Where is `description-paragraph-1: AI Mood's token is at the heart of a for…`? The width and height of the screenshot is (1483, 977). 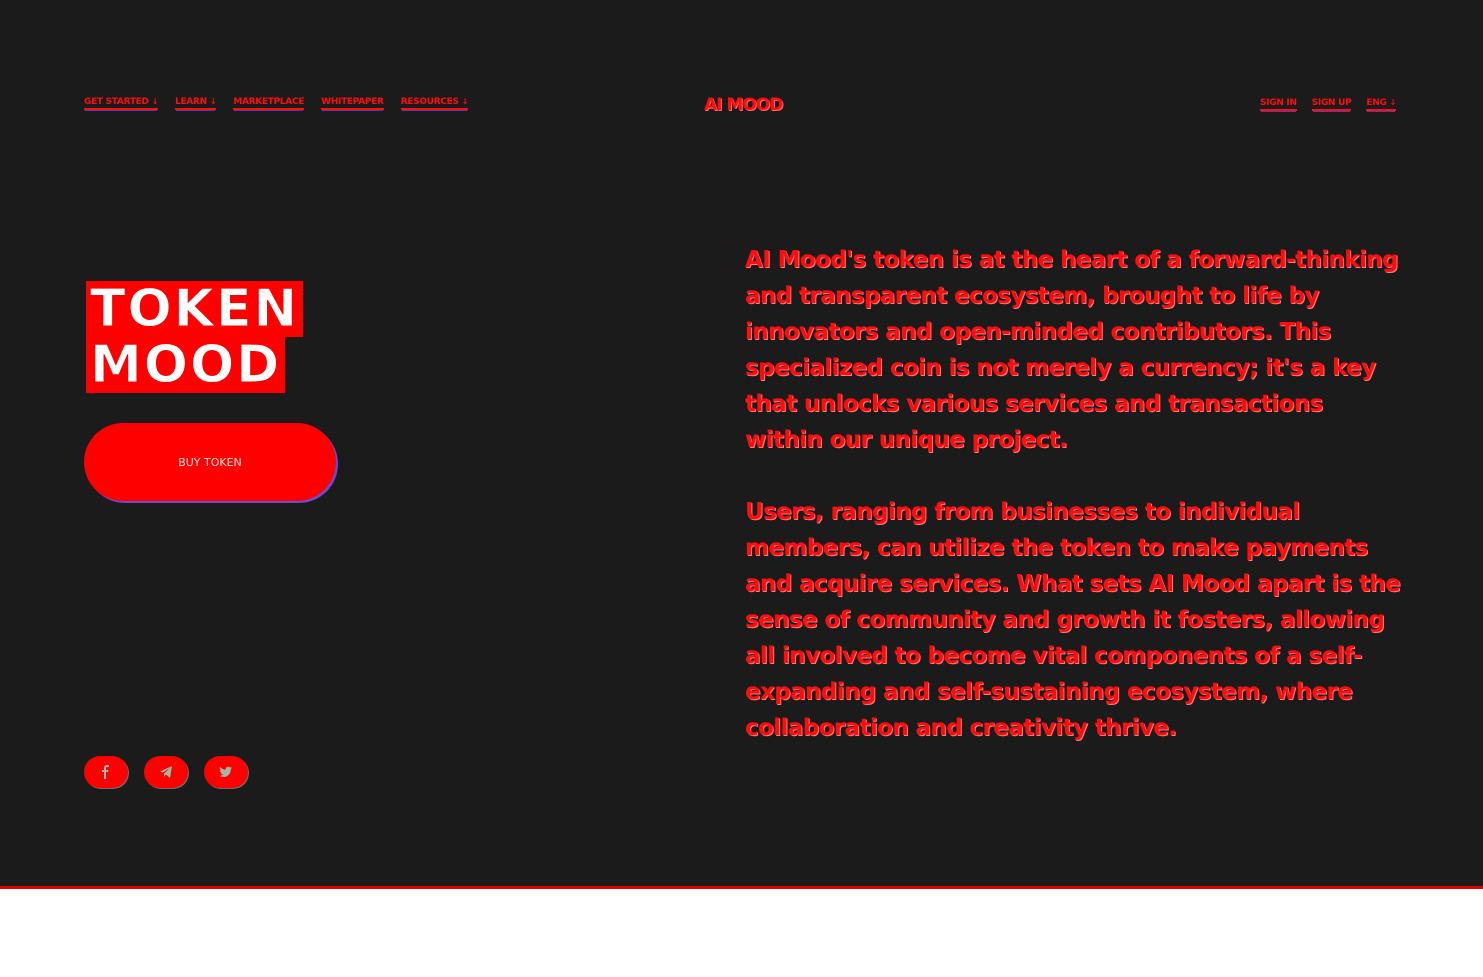
description-paragraph-1: AI Mood's token is at the heart of a for… is located at coordinates (1071, 350).